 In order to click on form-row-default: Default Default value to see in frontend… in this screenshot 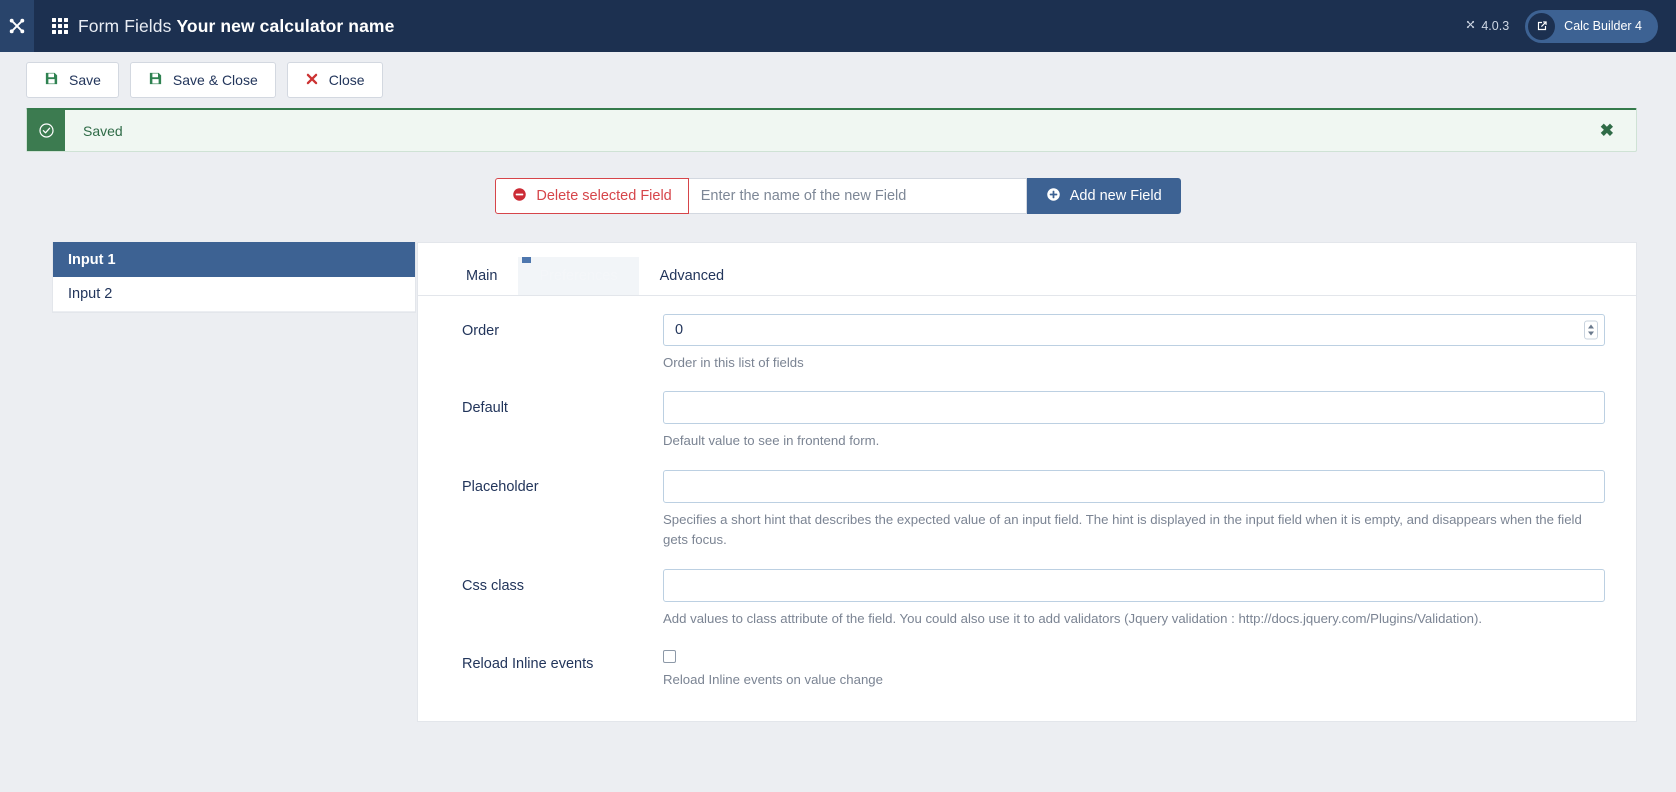, I will do `click(1027, 421)`.